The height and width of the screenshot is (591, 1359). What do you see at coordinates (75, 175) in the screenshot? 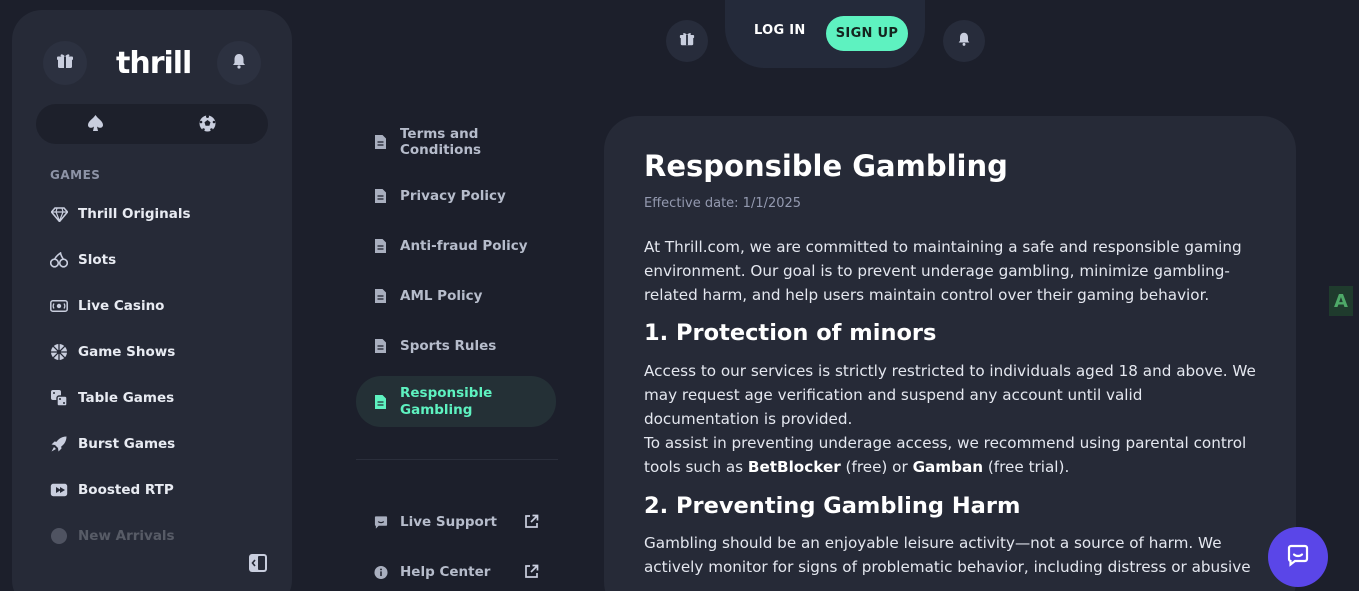
I see `games-section-label: GAMES` at bounding box center [75, 175].